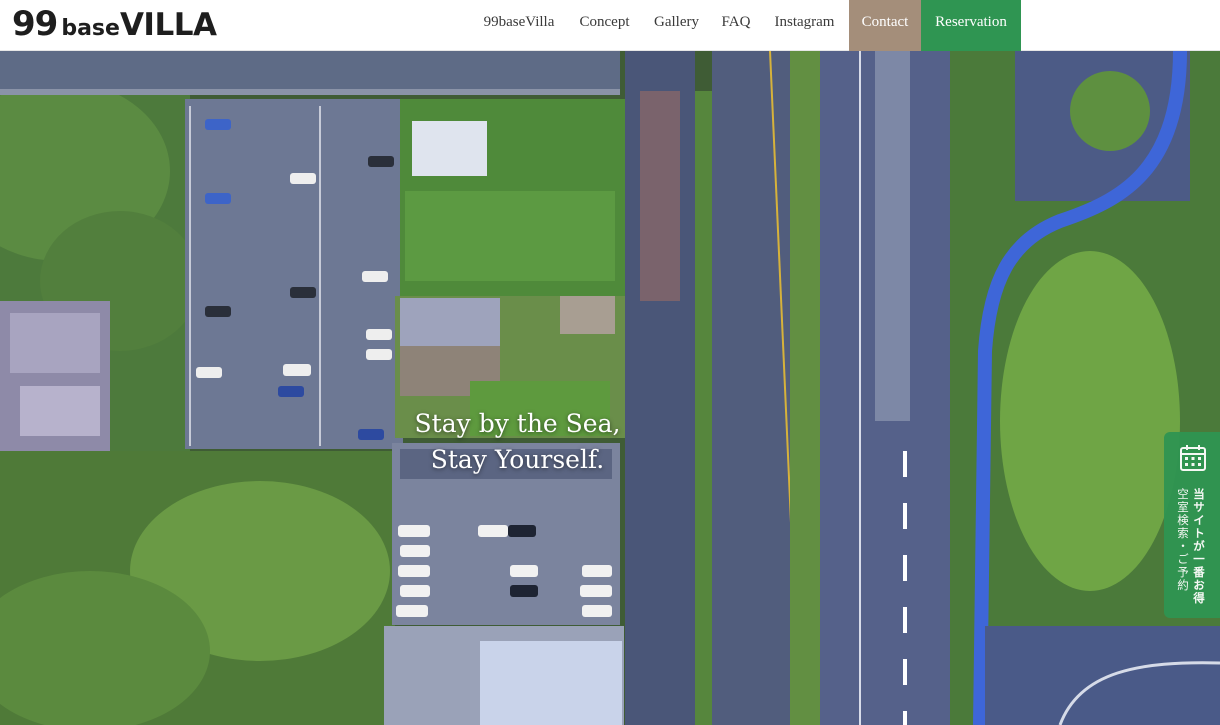  What do you see at coordinates (1193, 460) in the screenshot?
I see `calendar-icon` at bounding box center [1193, 460].